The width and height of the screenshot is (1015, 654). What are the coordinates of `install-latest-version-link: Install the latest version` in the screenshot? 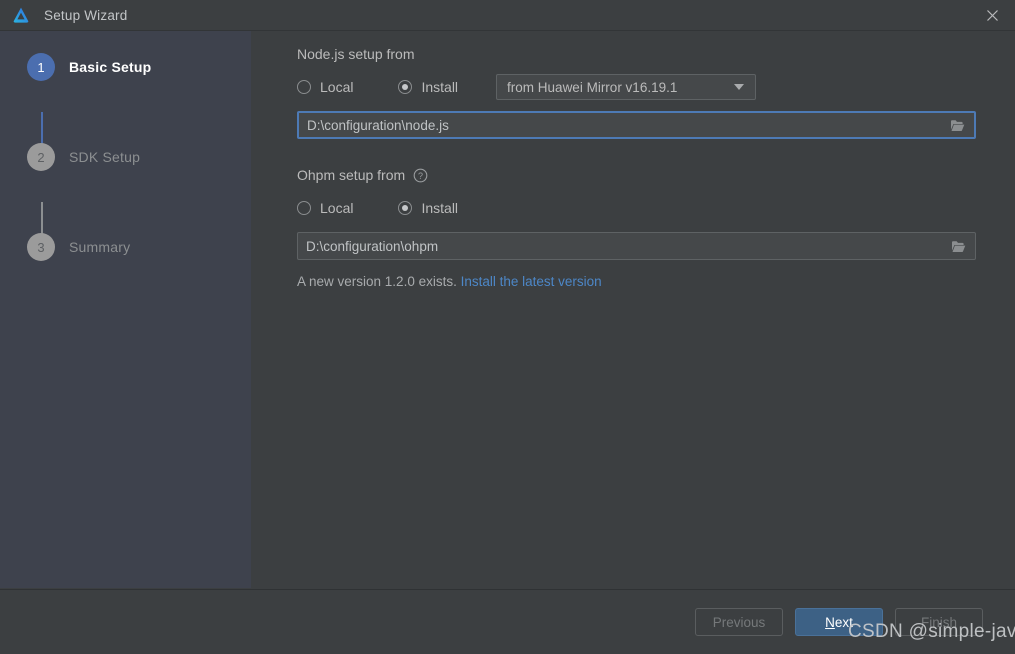 It's located at (531, 281).